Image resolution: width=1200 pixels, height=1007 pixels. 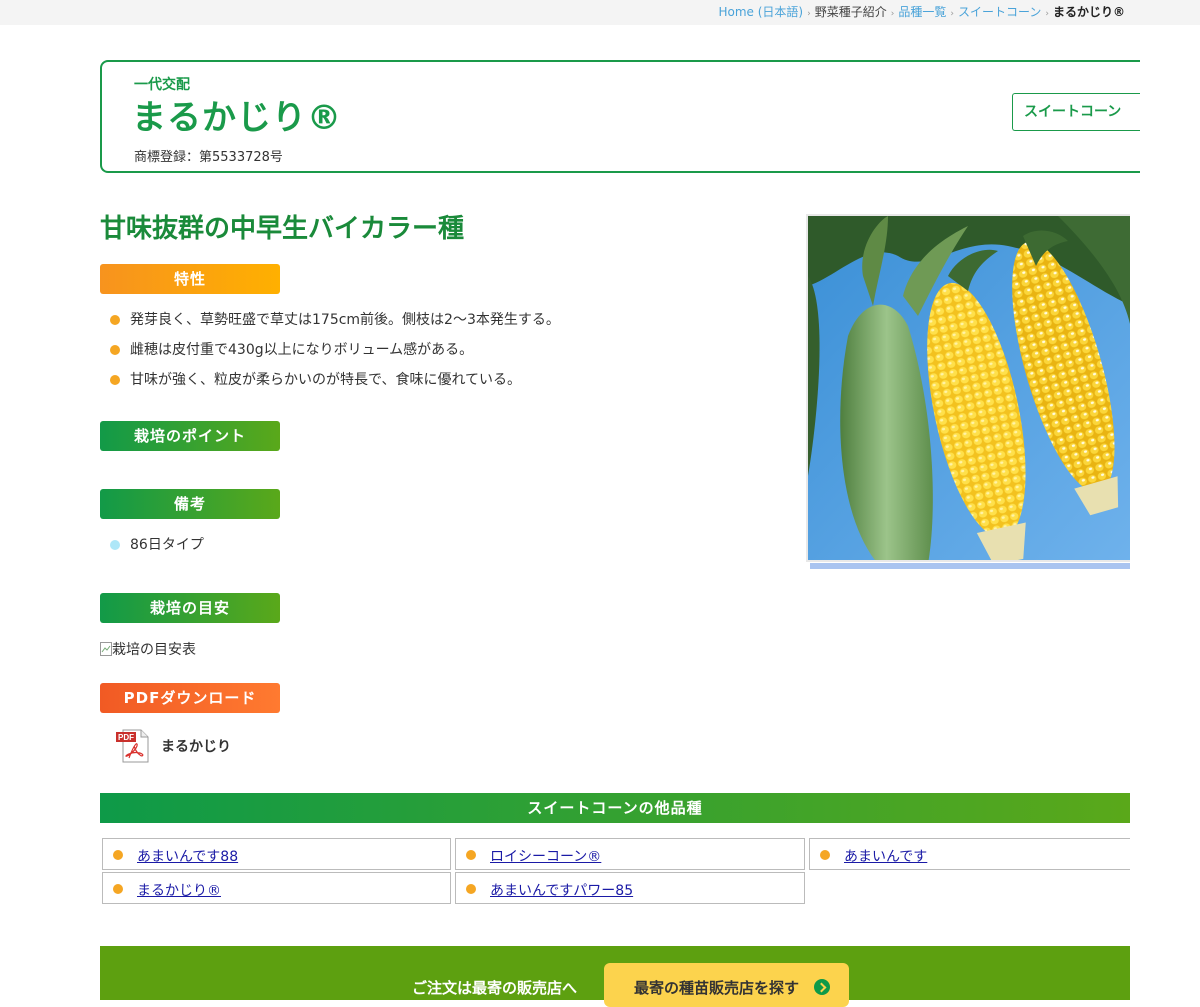 I want to click on note-text: 86日タイプ, so click(x=167, y=545).